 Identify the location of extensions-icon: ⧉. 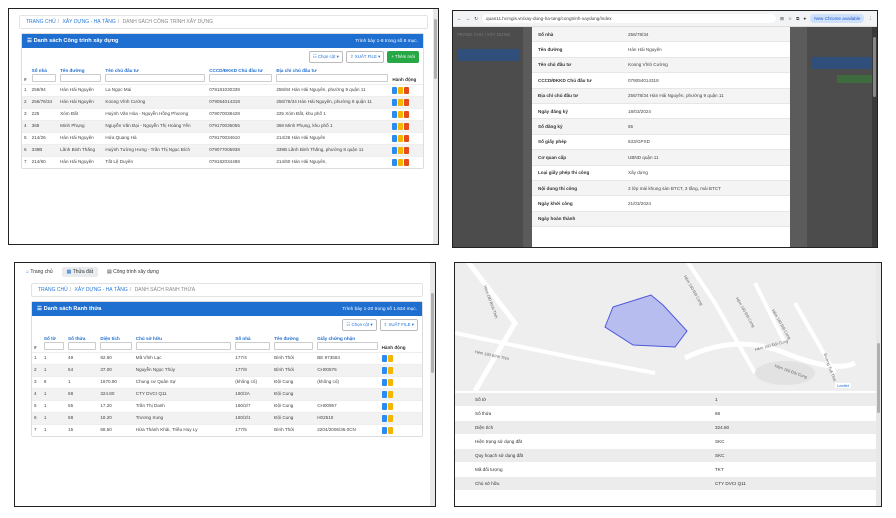
(797, 18).